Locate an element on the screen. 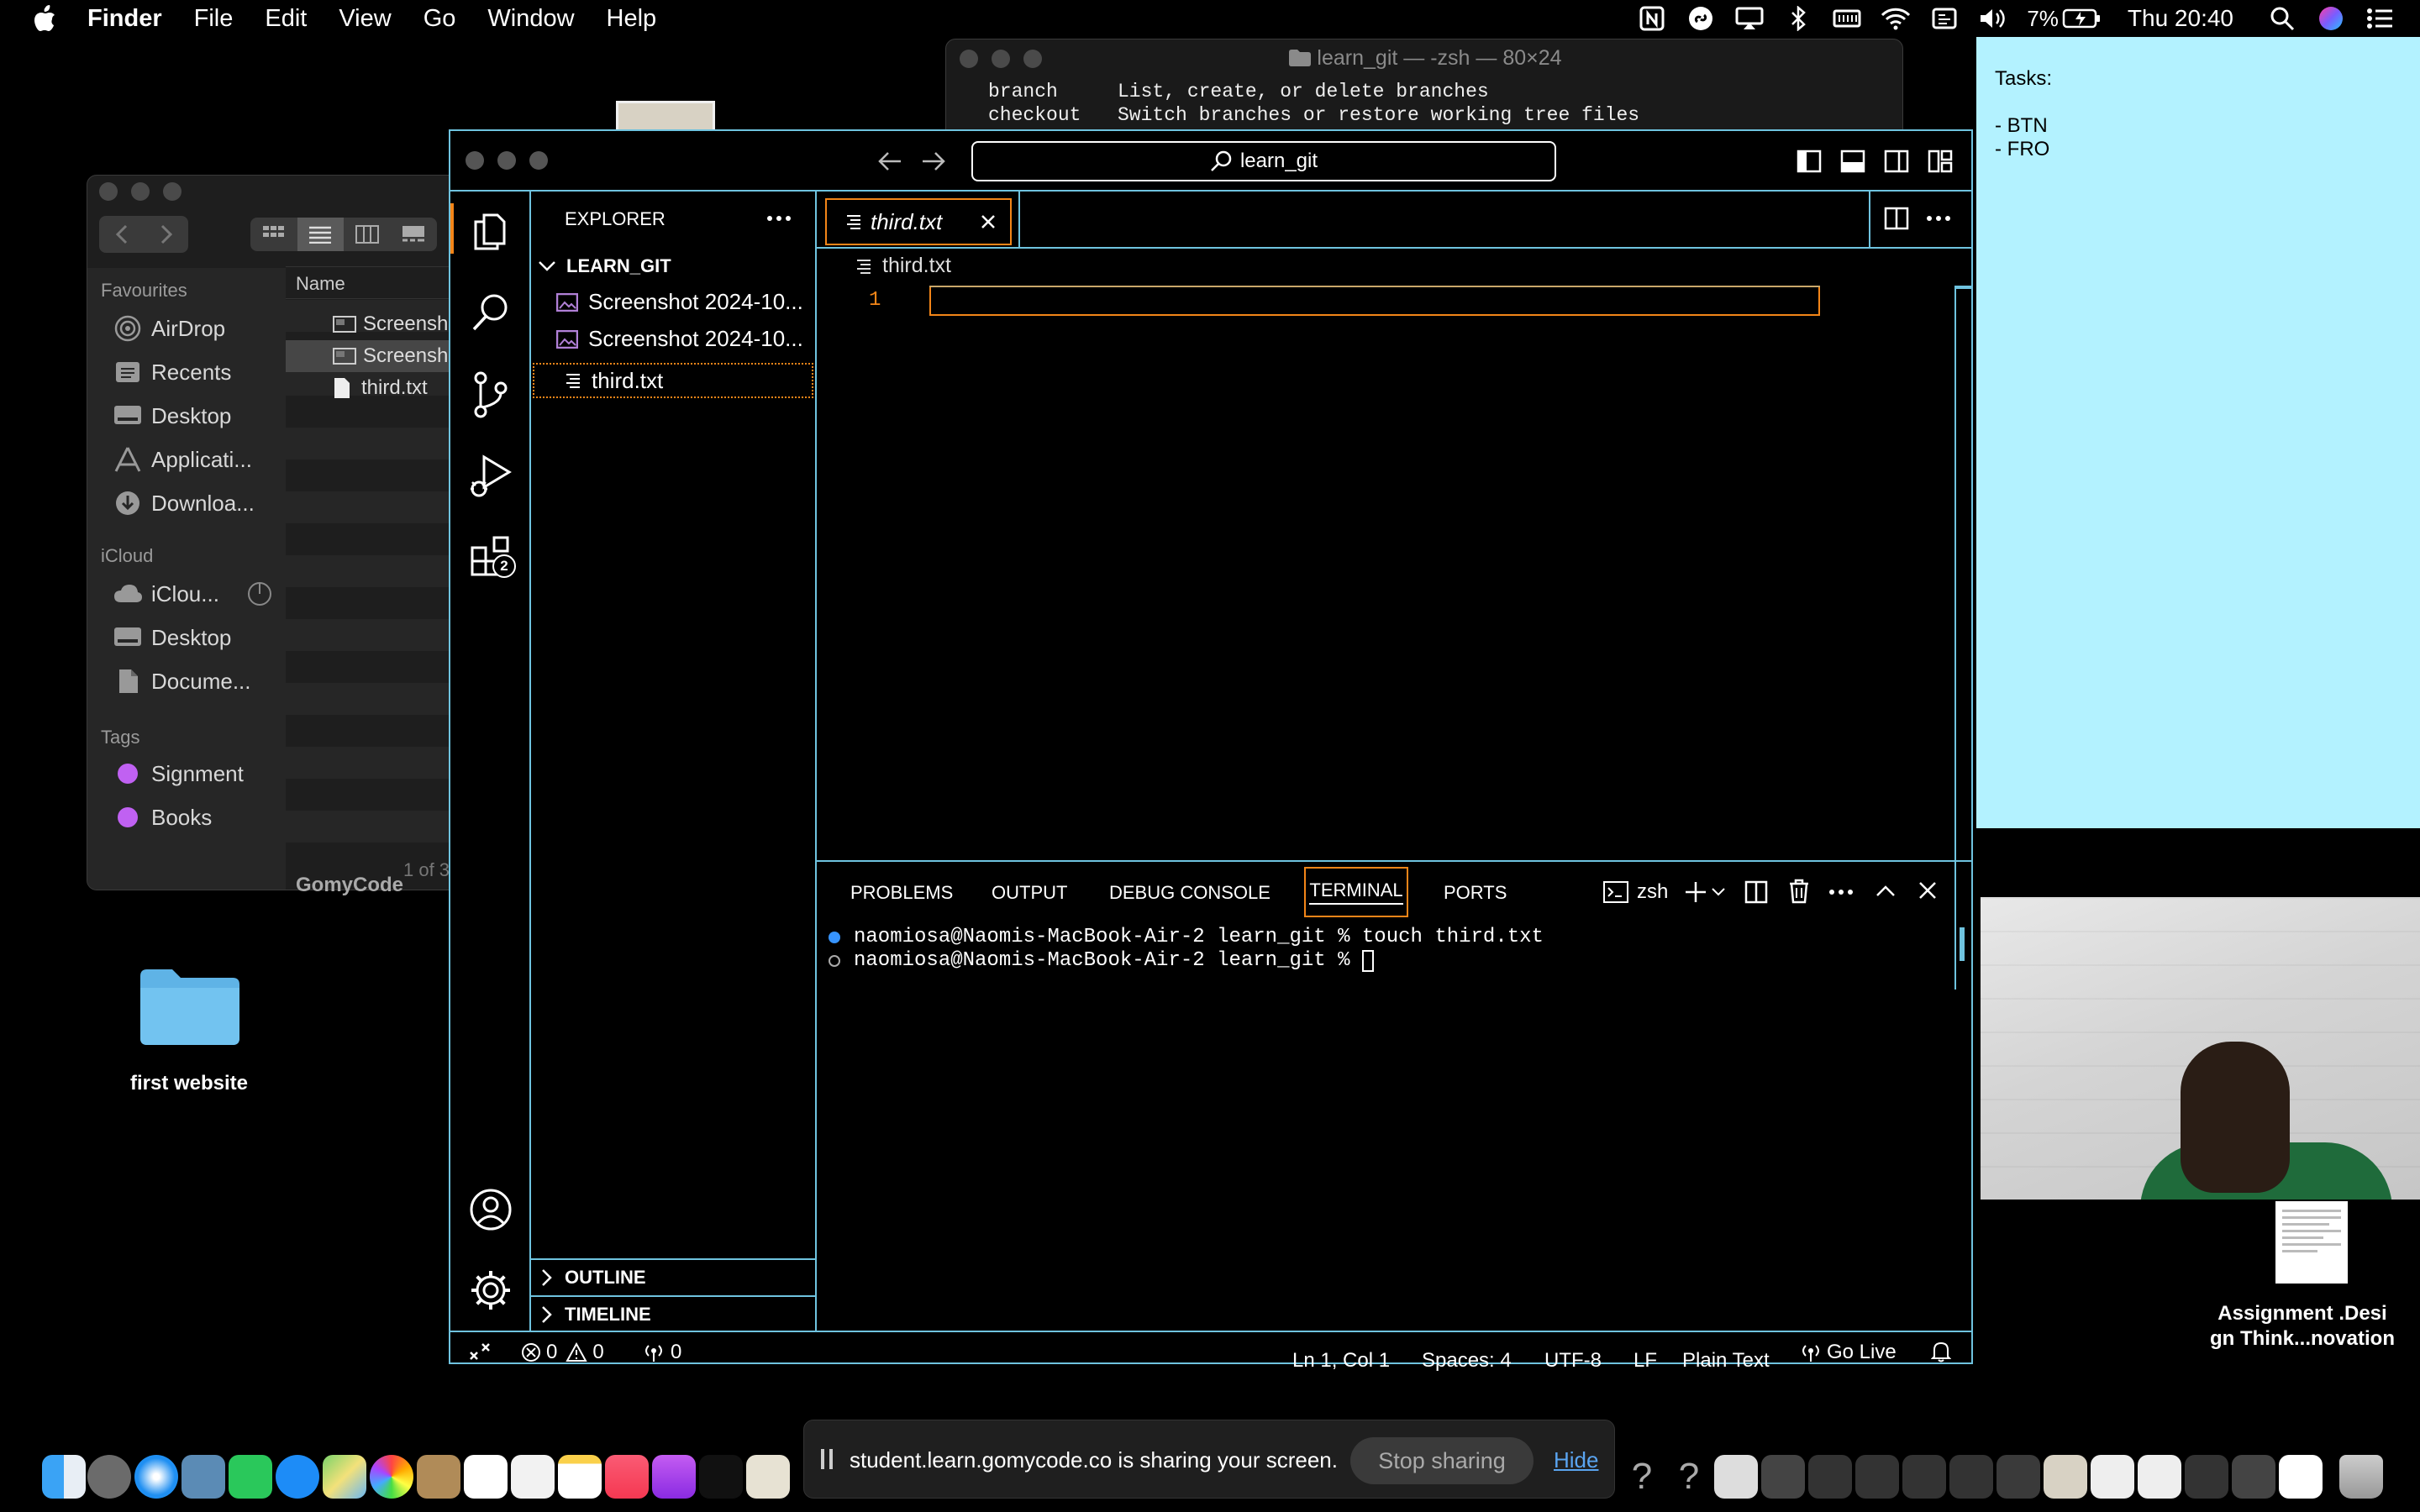 This screenshot has width=2420, height=1512. spotlight-icon is located at coordinates (2282, 18).